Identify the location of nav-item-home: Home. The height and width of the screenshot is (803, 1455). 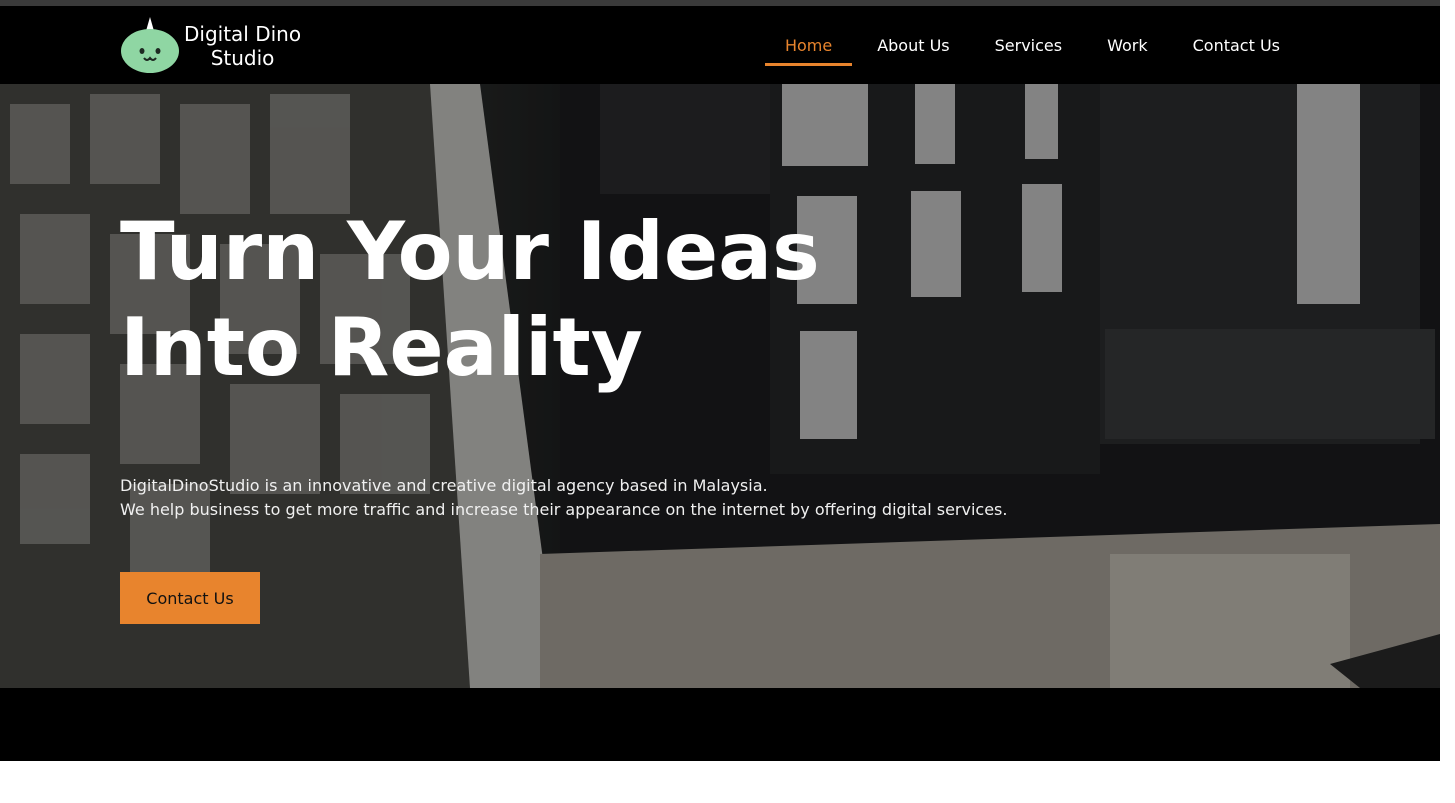
(808, 45).